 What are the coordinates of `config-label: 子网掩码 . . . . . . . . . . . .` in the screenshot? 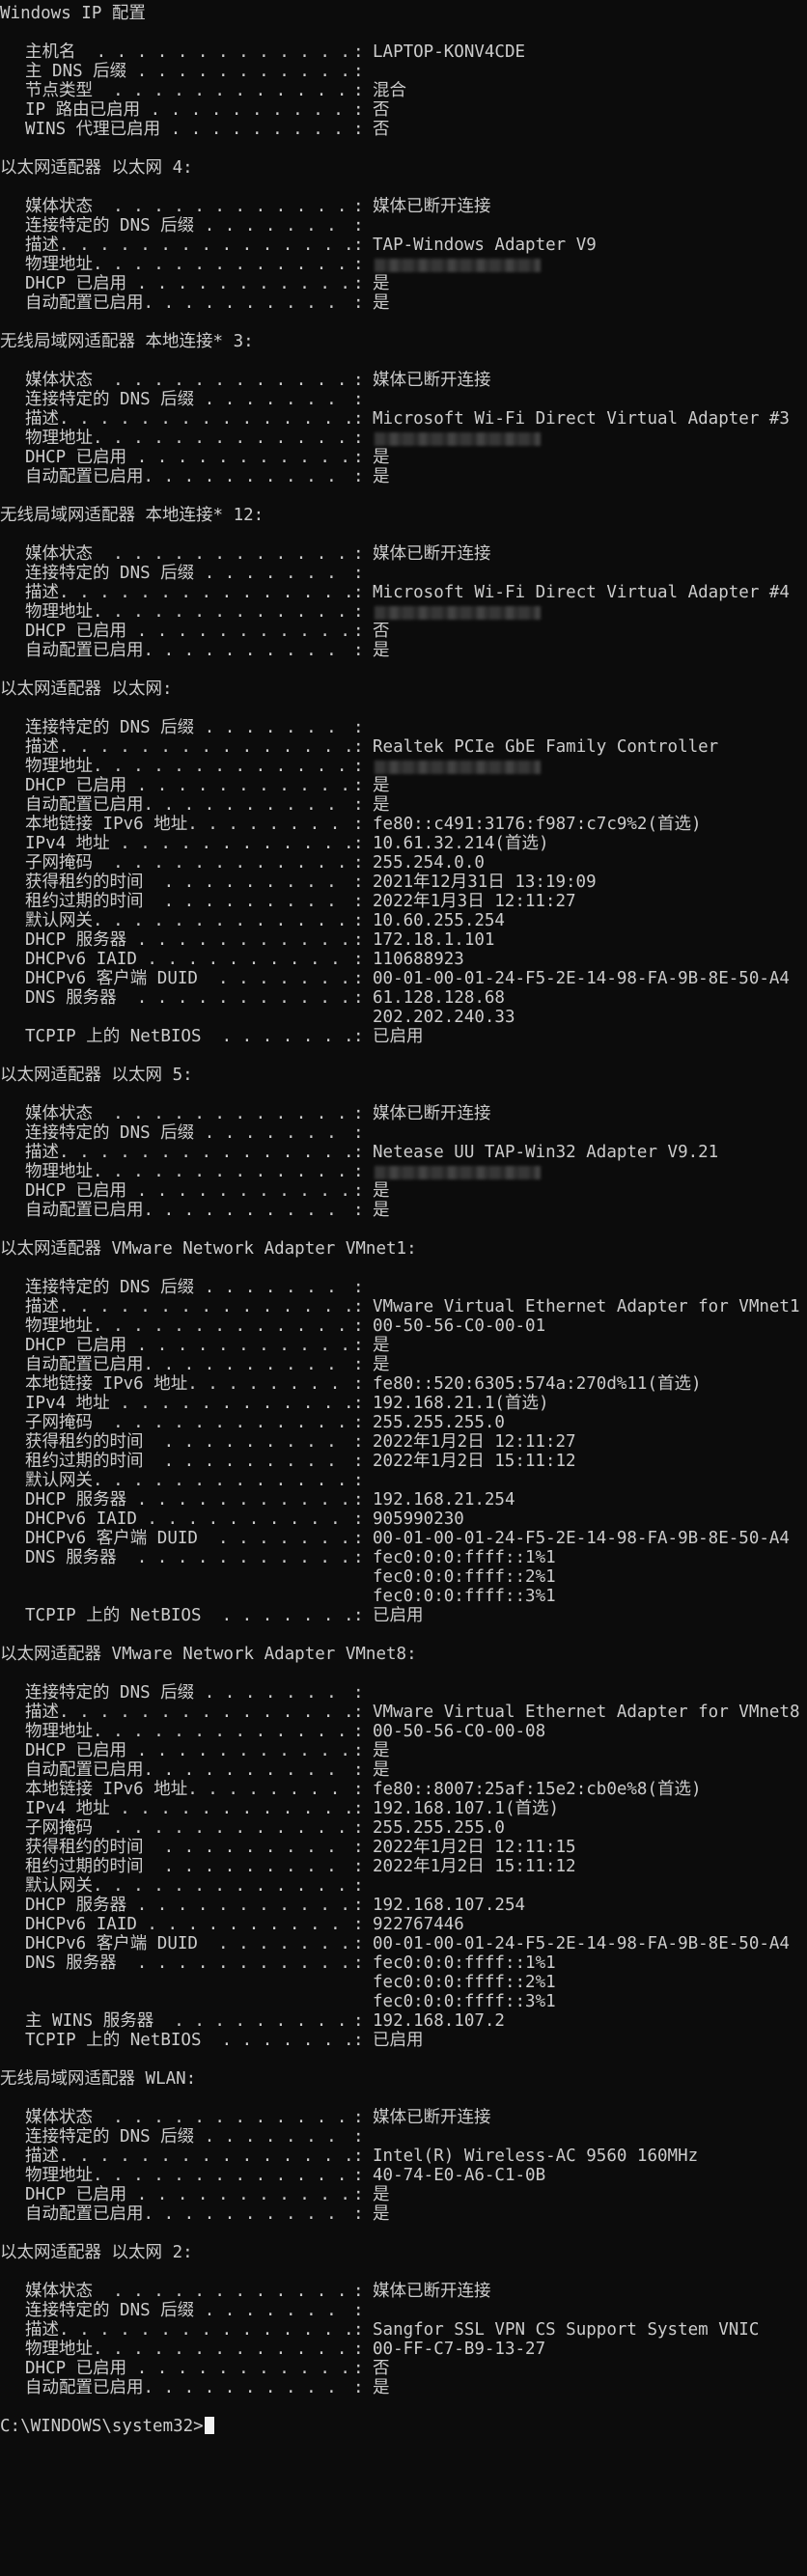 It's located at (186, 863).